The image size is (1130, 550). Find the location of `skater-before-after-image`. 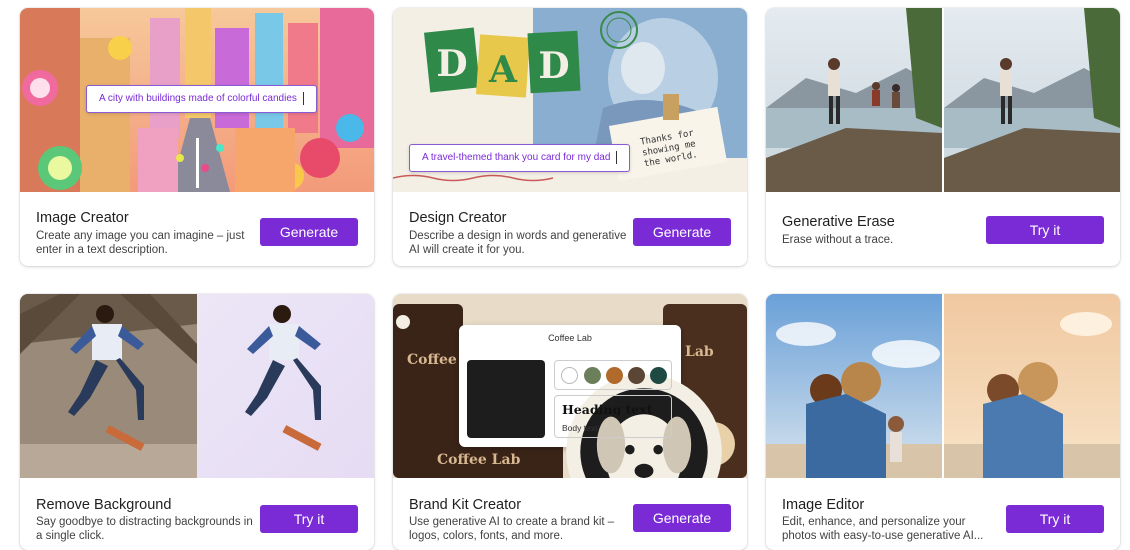

skater-before-after-image is located at coordinates (197, 386).